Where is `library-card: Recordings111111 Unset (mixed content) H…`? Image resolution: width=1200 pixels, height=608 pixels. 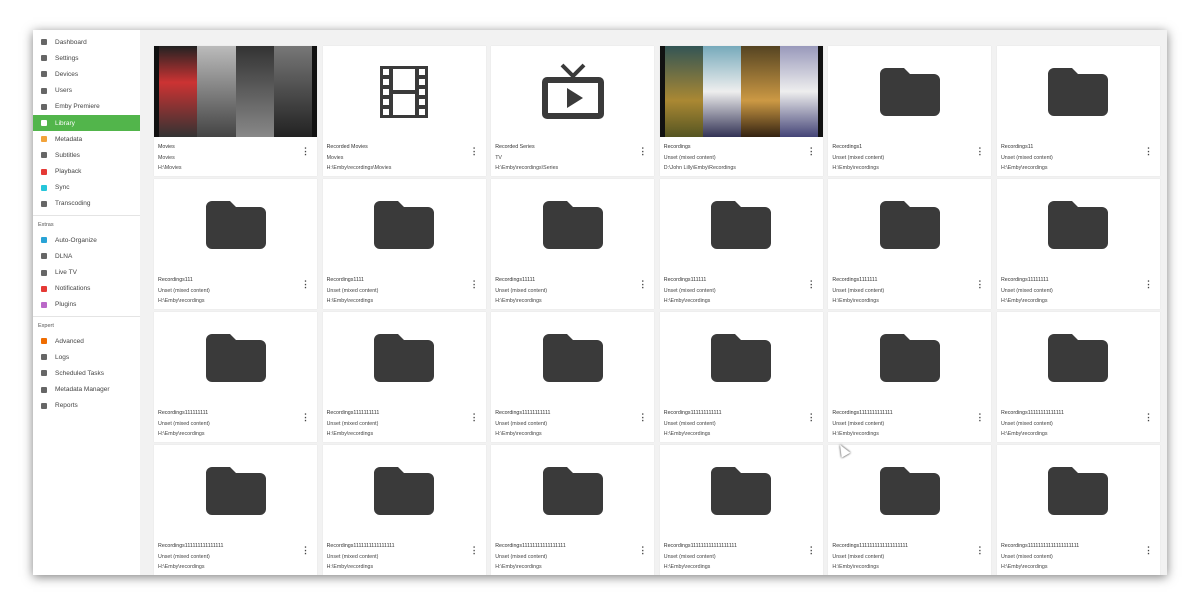 library-card: Recordings111111 Unset (mixed content) H… is located at coordinates (741, 244).